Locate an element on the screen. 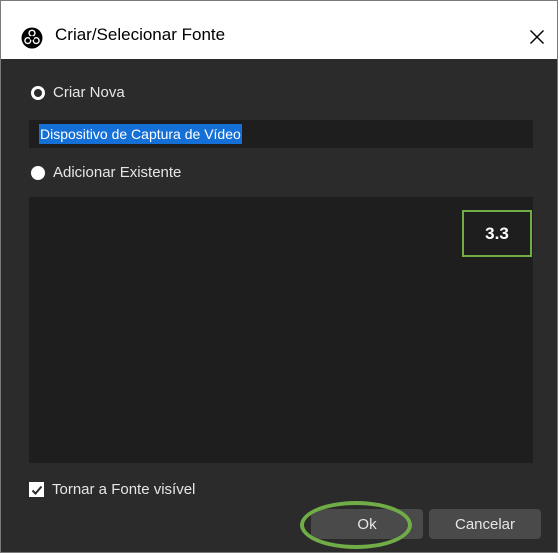  obs-logo-icon is located at coordinates (32, 38).